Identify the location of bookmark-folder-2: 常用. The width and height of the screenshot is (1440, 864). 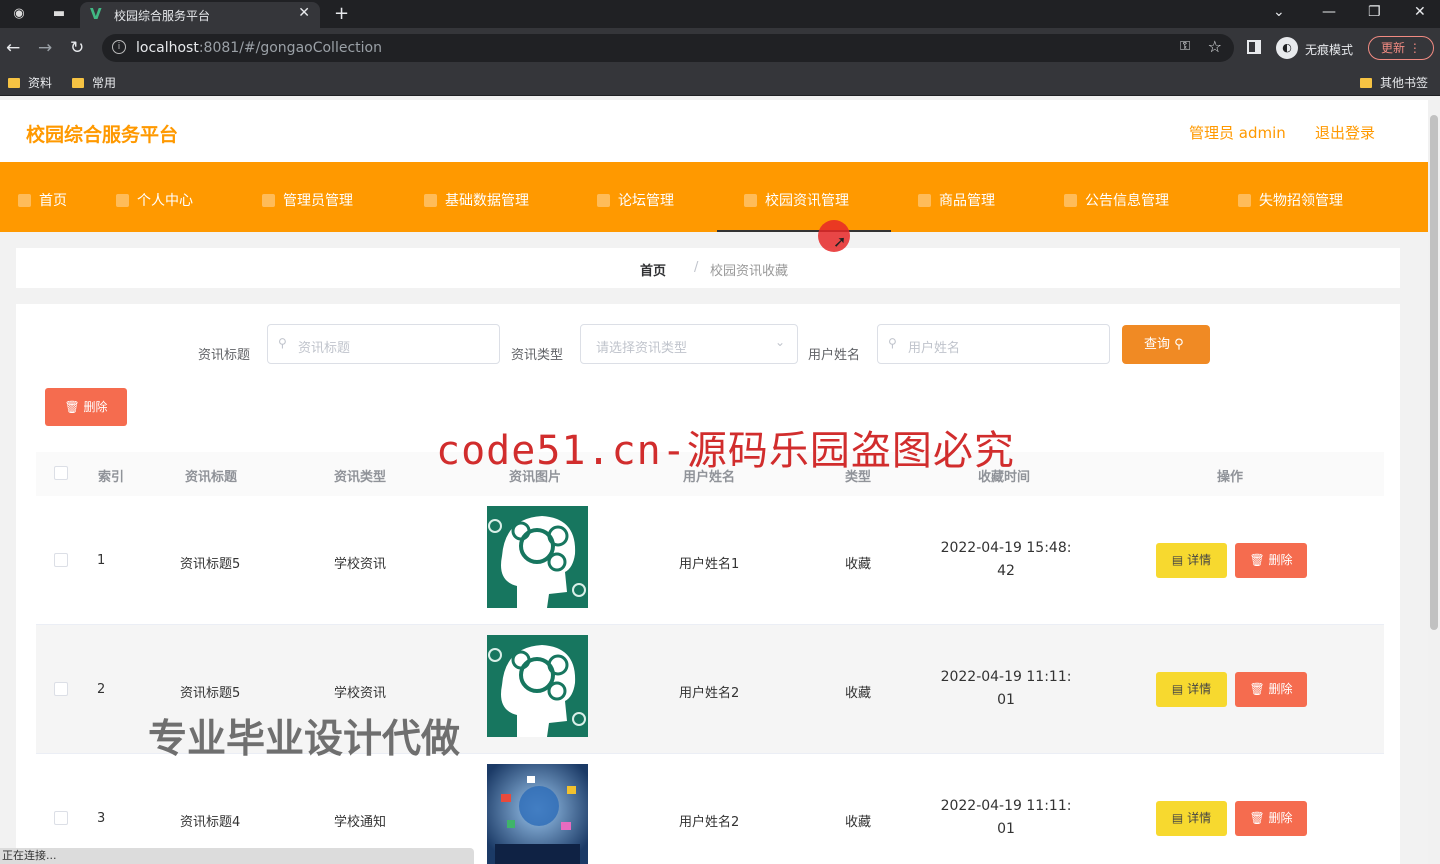
(94, 82).